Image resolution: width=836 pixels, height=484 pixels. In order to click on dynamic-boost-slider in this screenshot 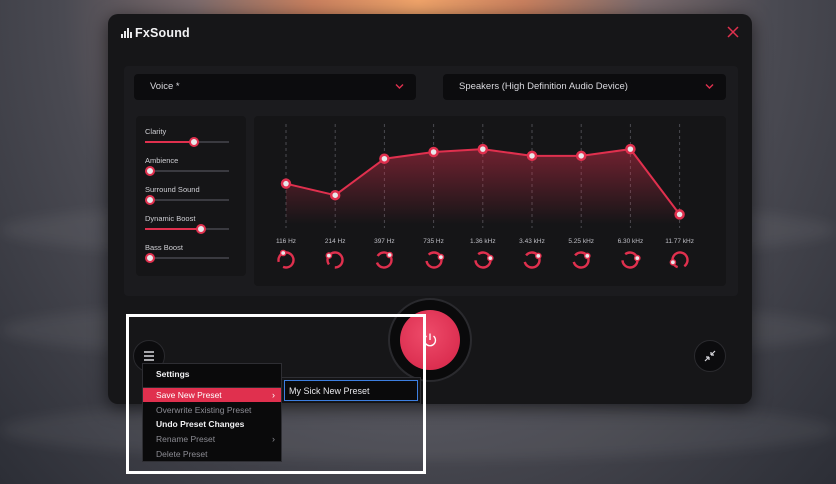, I will do `click(187, 229)`.